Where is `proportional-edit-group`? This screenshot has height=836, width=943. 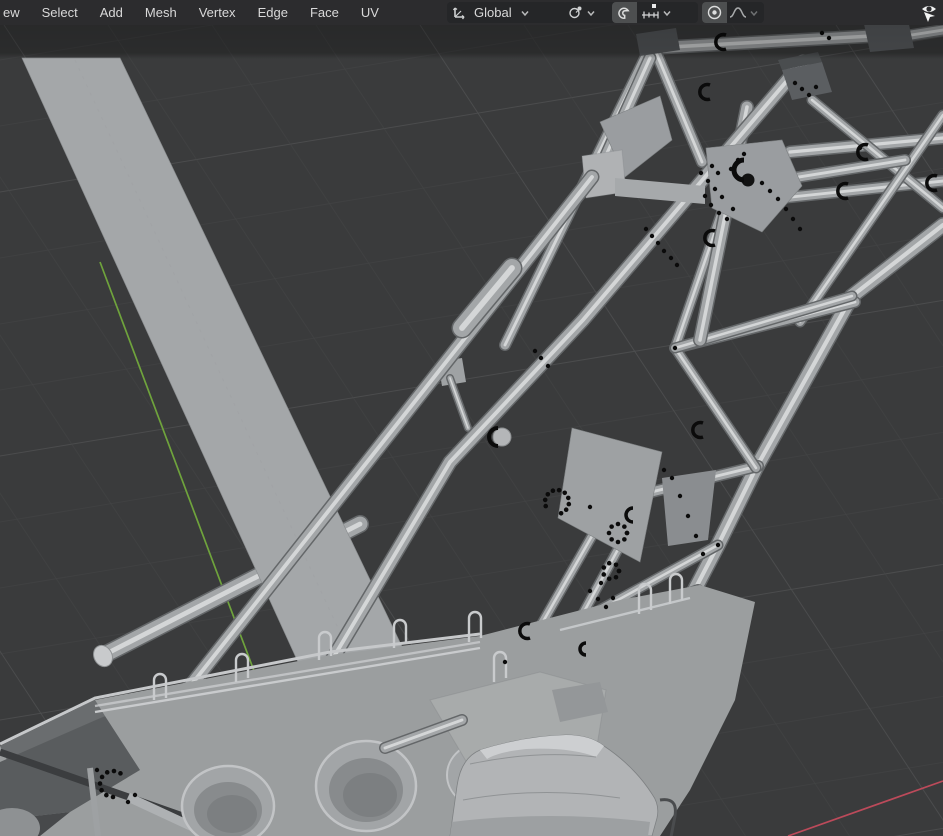 proportional-edit-group is located at coordinates (733, 12).